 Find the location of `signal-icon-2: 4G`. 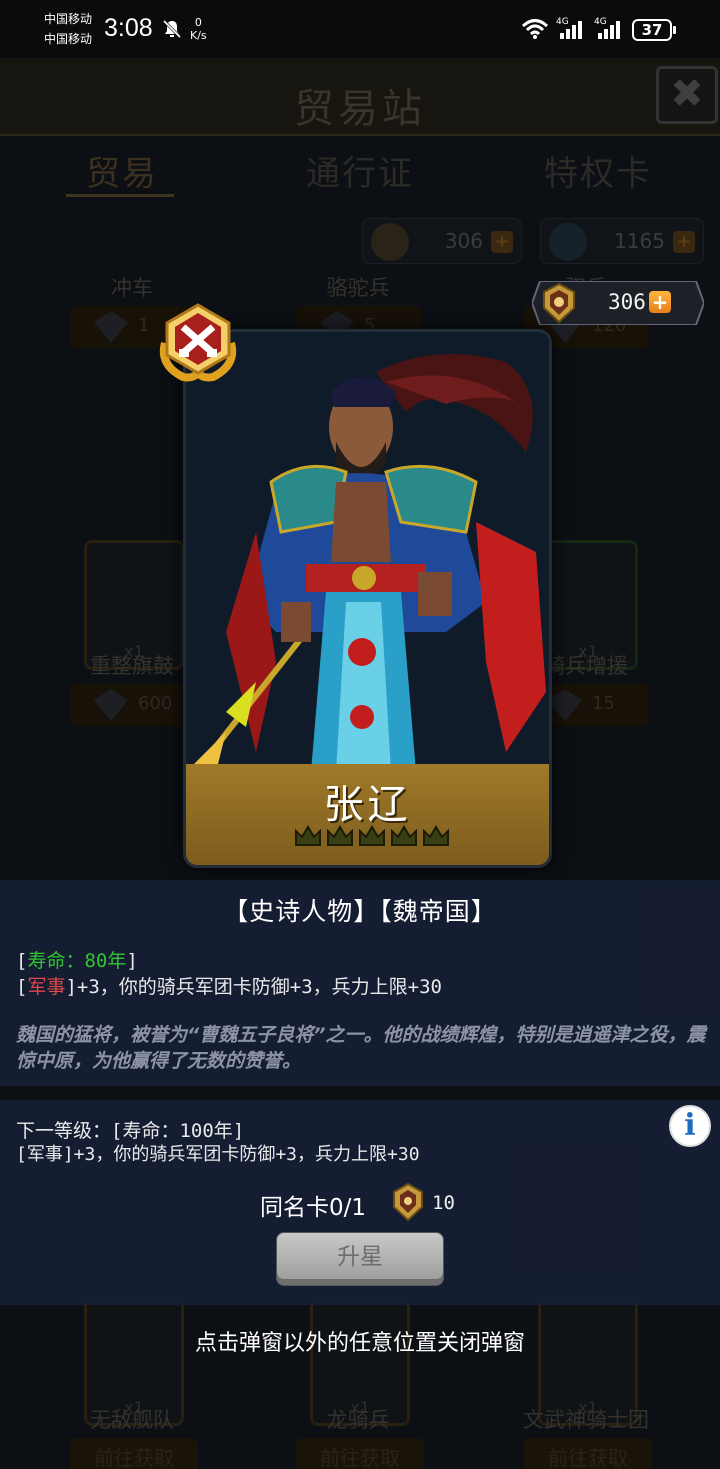

signal-icon-2: 4G is located at coordinates (609, 29).